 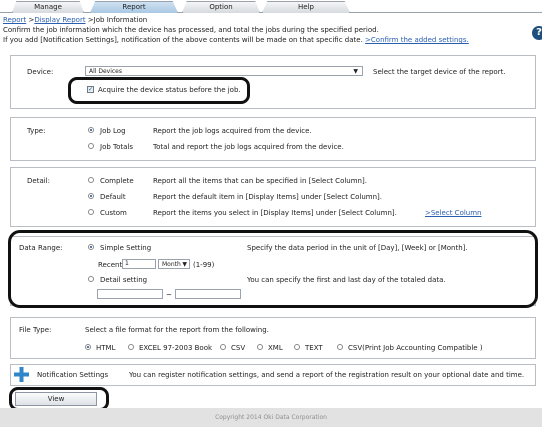 What do you see at coordinates (117, 181) in the screenshot?
I see `detail-complete-label: Complete` at bounding box center [117, 181].